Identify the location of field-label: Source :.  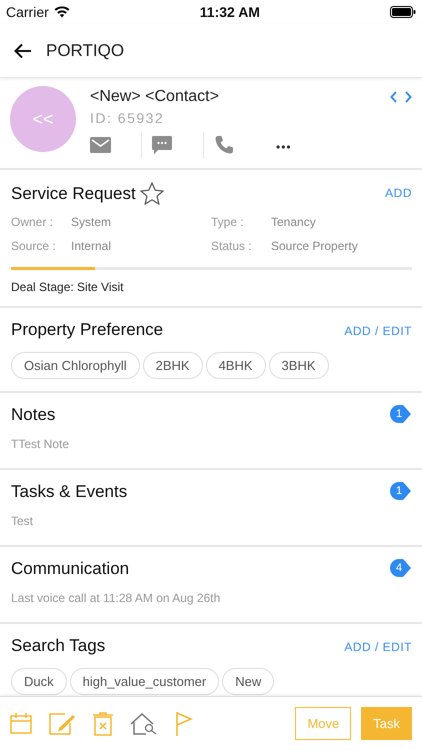
(34, 246).